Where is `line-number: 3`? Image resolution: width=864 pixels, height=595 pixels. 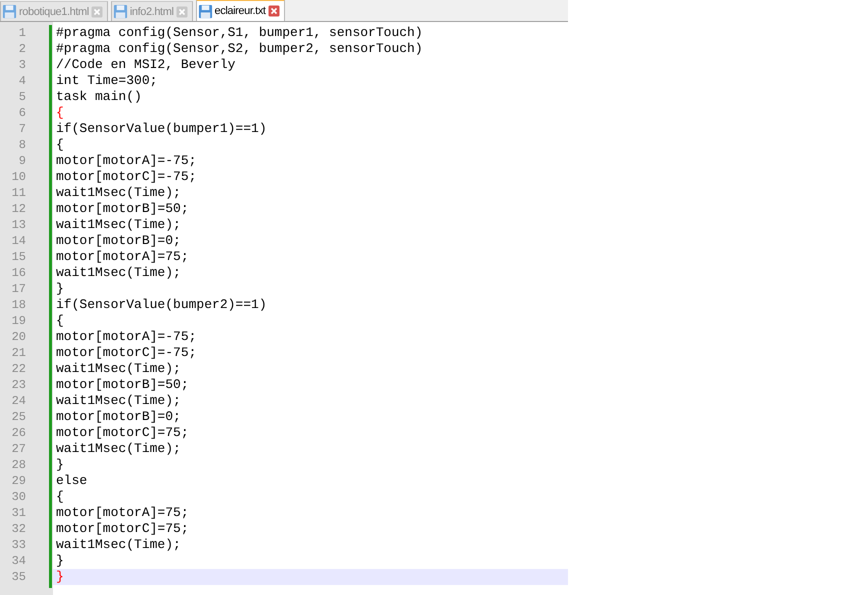 line-number: 3 is located at coordinates (22, 65).